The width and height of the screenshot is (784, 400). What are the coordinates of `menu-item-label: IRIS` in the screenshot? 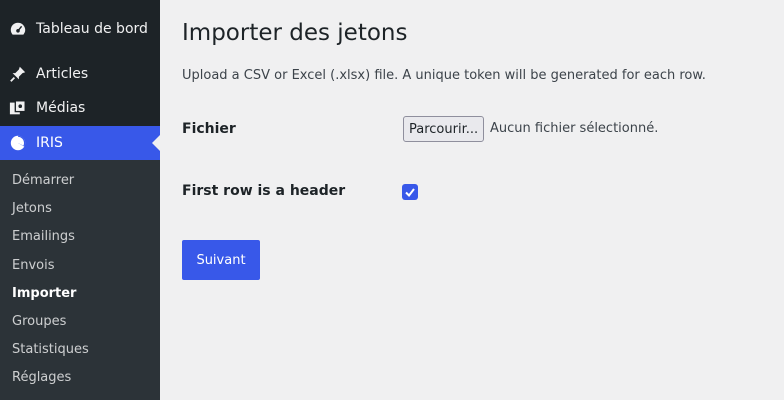 It's located at (49, 143).